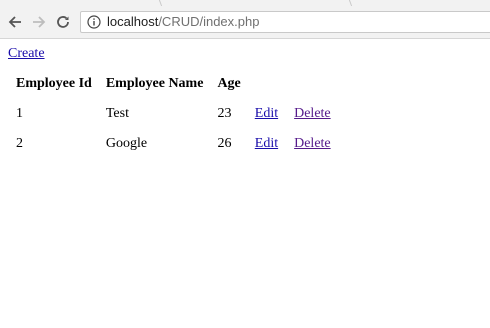 The image size is (490, 328). What do you see at coordinates (26, 53) in the screenshot?
I see `create-link: Create` at bounding box center [26, 53].